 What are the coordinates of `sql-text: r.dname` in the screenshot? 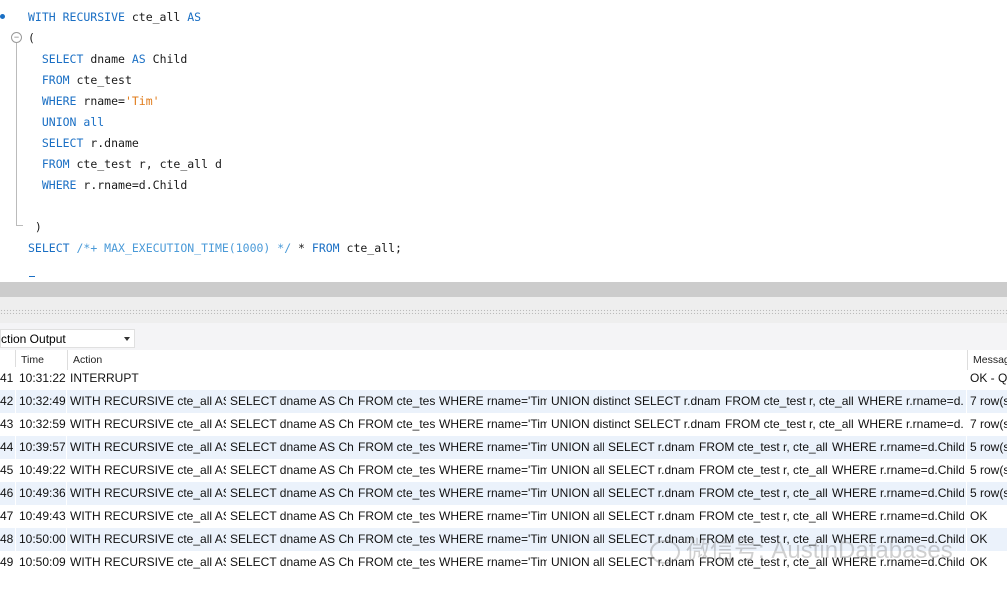 It's located at (111, 143).